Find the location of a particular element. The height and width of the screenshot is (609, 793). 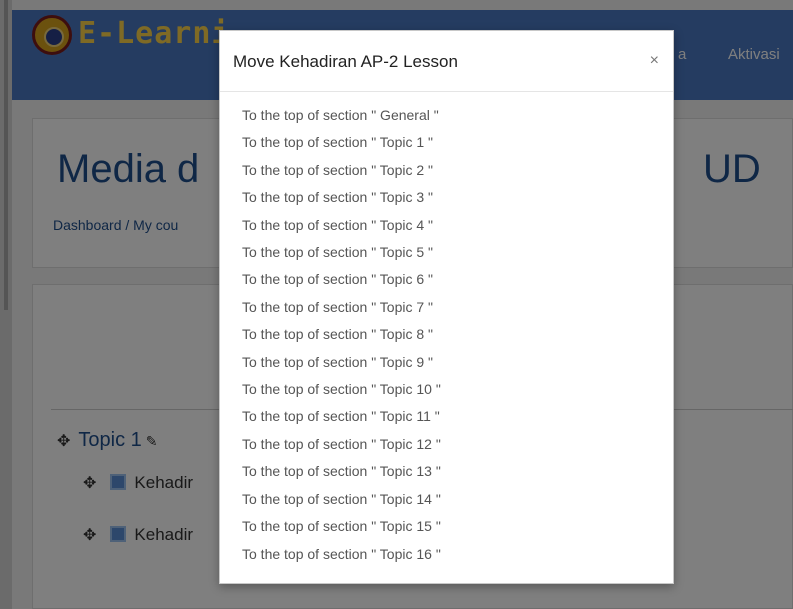

move-option-topic-3: To the top of section " Topic 3 " is located at coordinates (341, 197).